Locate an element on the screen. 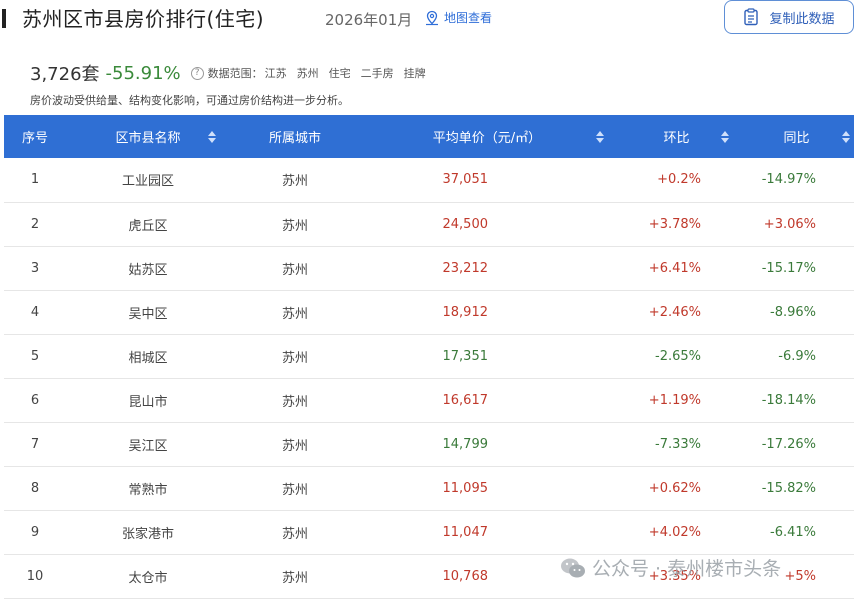 Image resolution: width=856 pixels, height=602 pixels. header: 苏州区市县房价排行(住宅) 2026年01月 地图查看 复制此数据 is located at coordinates (428, 20).